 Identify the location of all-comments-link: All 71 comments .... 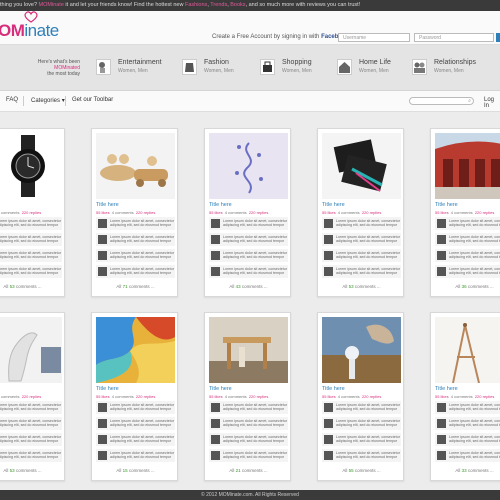
(134, 286).